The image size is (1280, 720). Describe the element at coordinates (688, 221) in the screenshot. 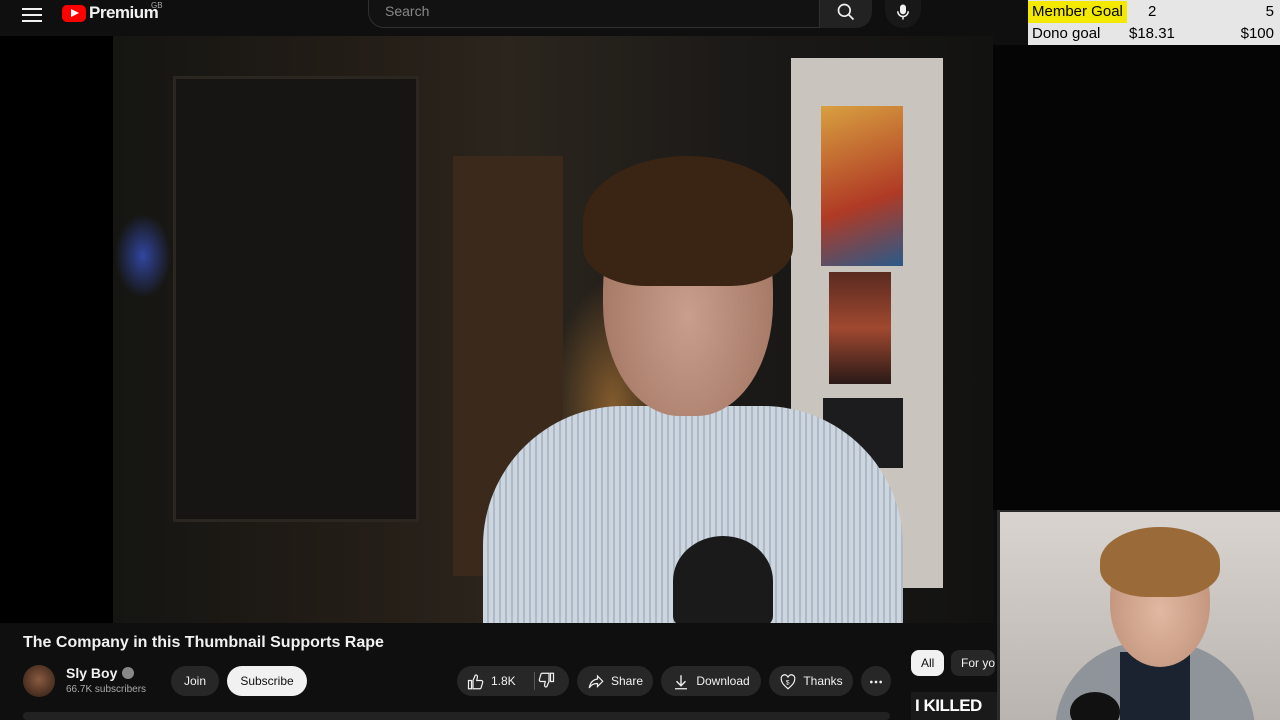

I see `person-hair` at that location.